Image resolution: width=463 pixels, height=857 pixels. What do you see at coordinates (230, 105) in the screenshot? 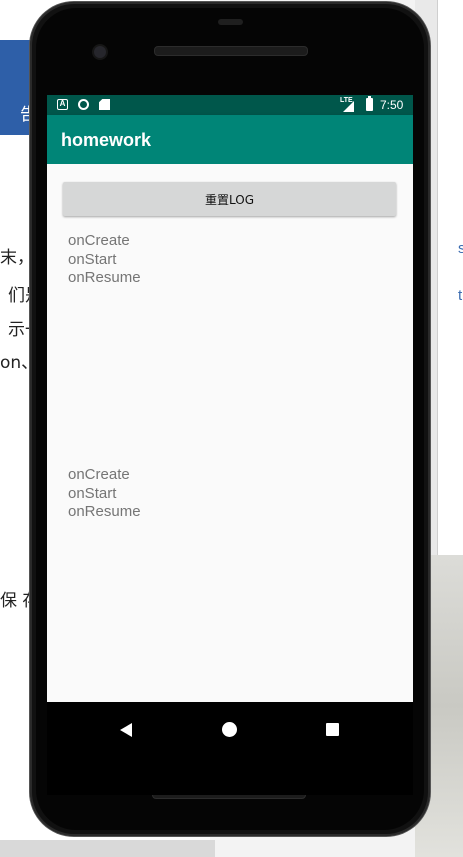
I see `status-bar: A LTE 7:50` at bounding box center [230, 105].